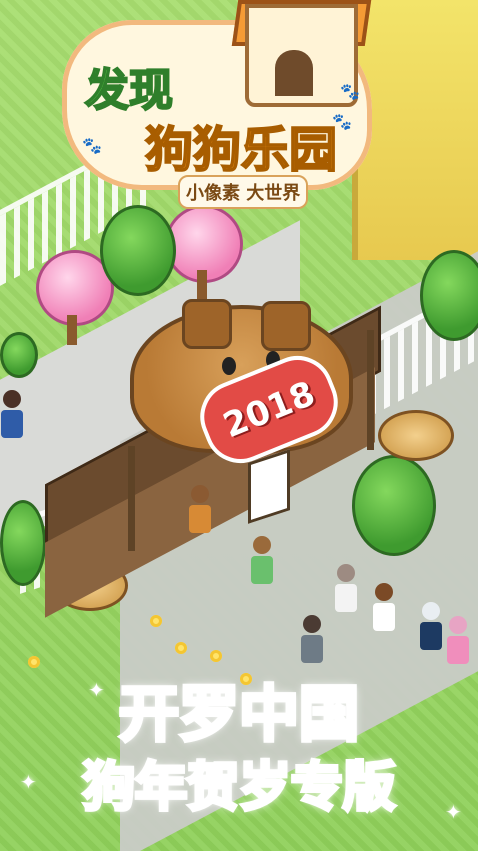 This screenshot has width=478, height=851. Describe the element at coordinates (19, 355) in the screenshot. I see `green-bush` at that location.